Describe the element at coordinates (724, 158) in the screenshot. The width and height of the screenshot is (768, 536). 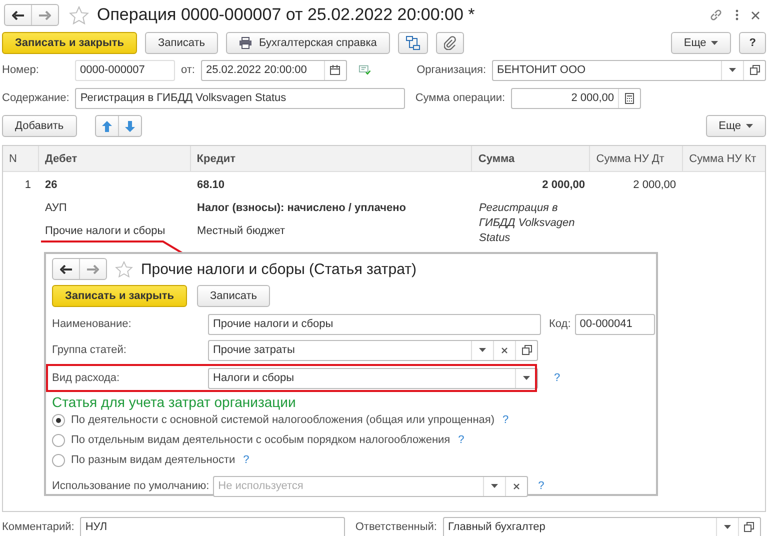
I see `column-header: Сумма НУ Кт` at that location.